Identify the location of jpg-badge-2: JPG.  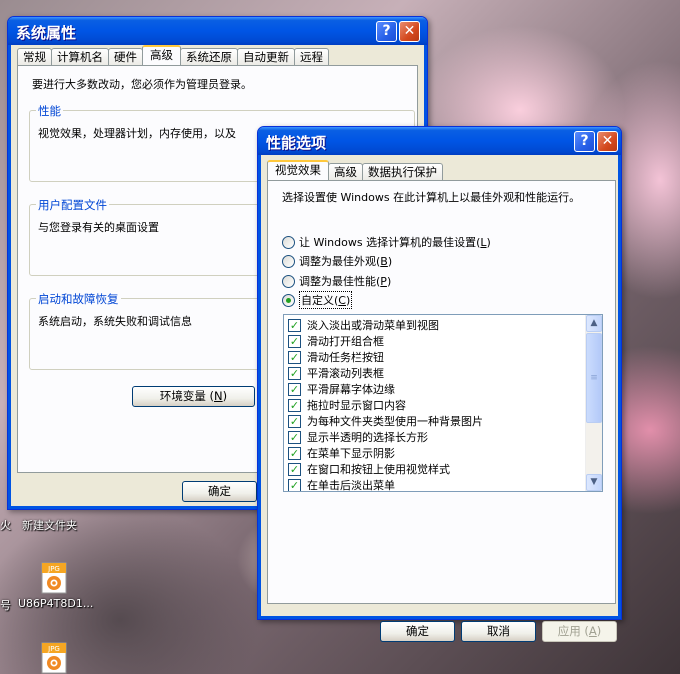
(53, 649).